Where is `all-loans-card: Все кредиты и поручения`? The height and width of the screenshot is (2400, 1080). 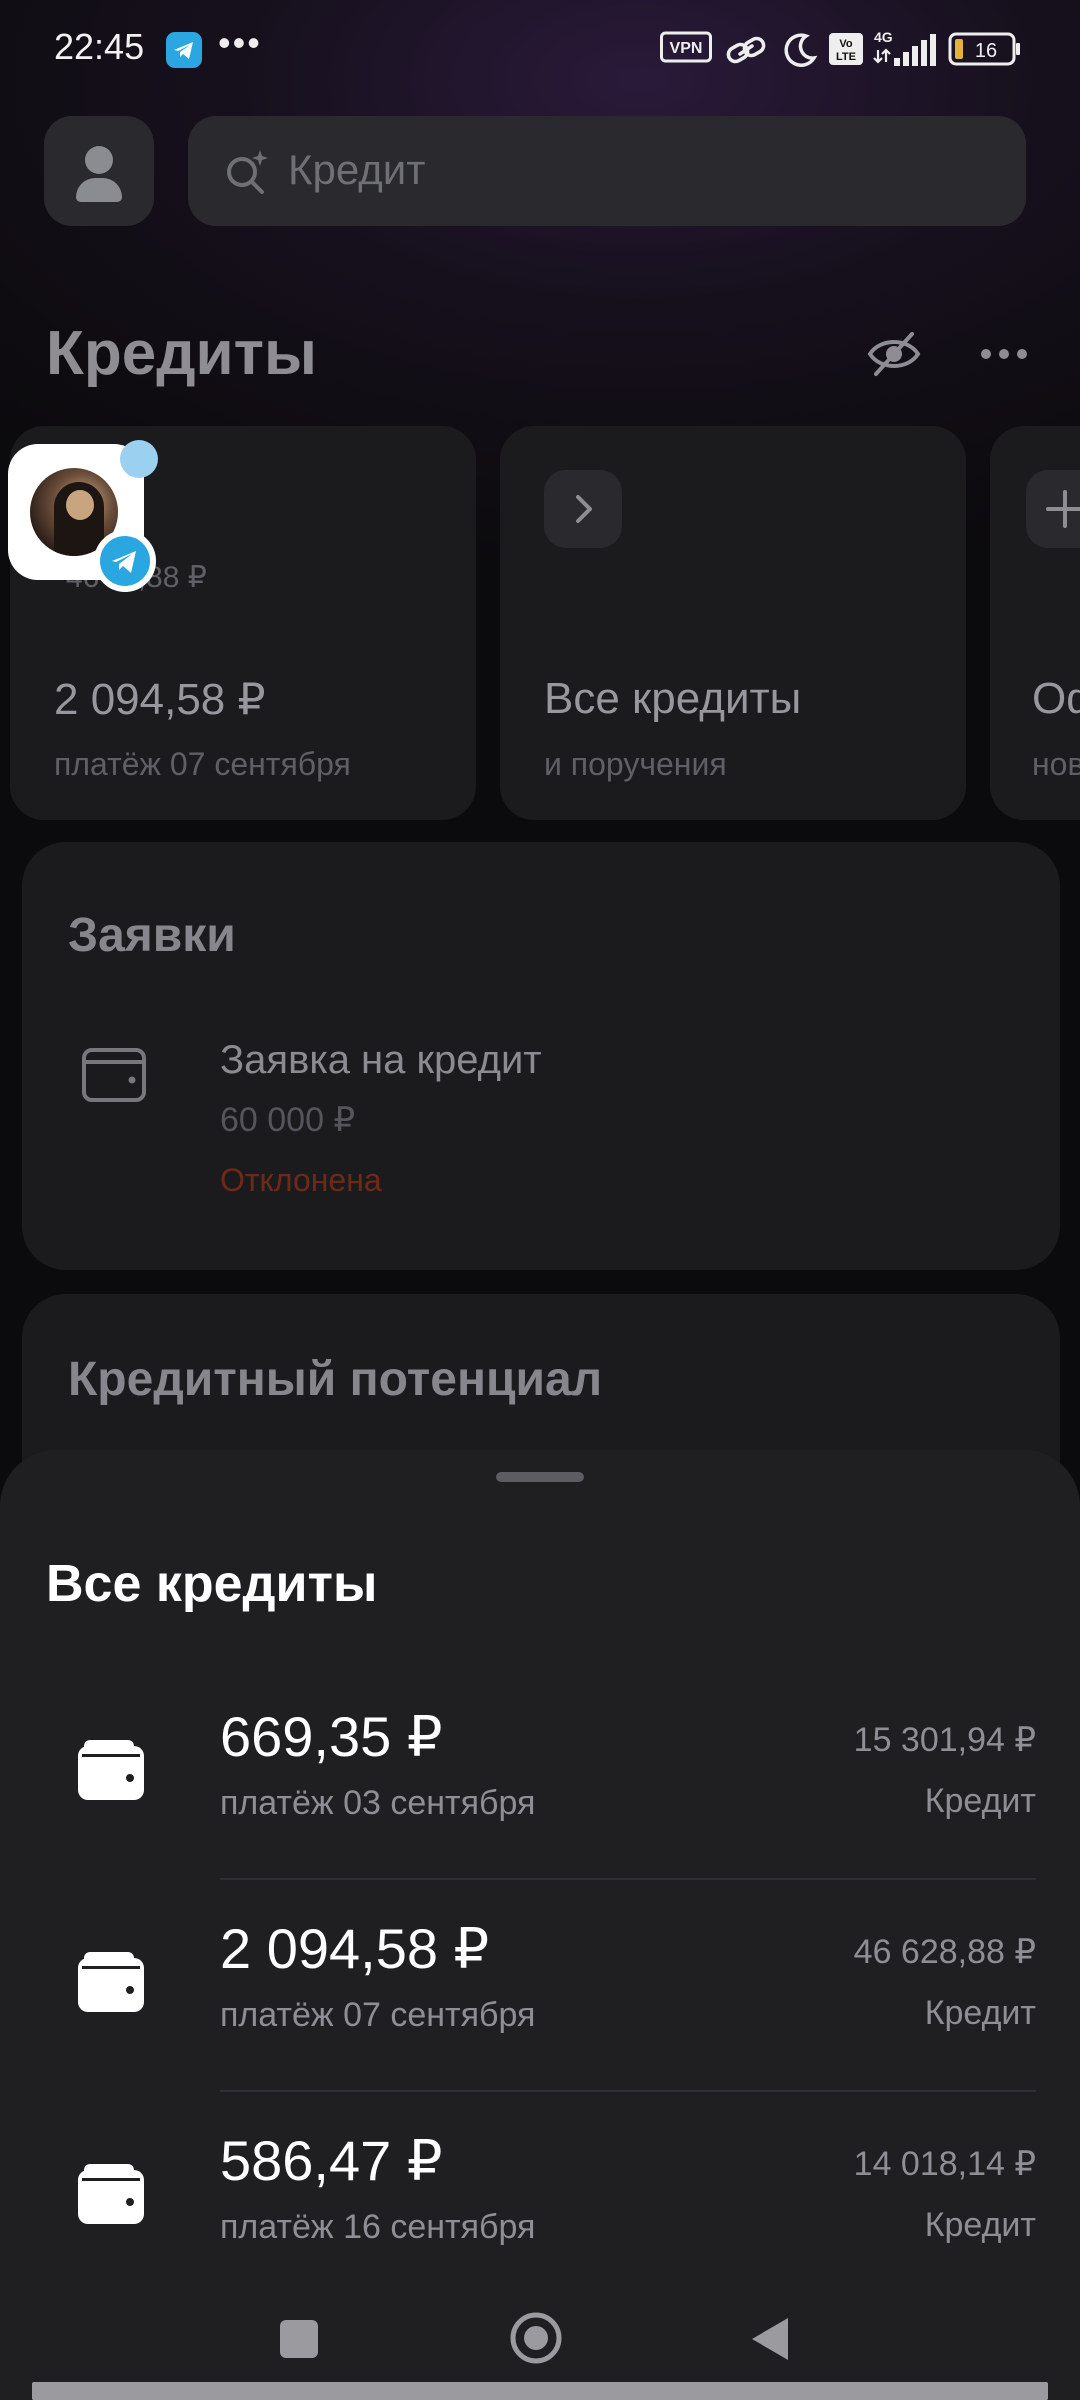
all-loans-card: Все кредиты и поручения is located at coordinates (733, 623).